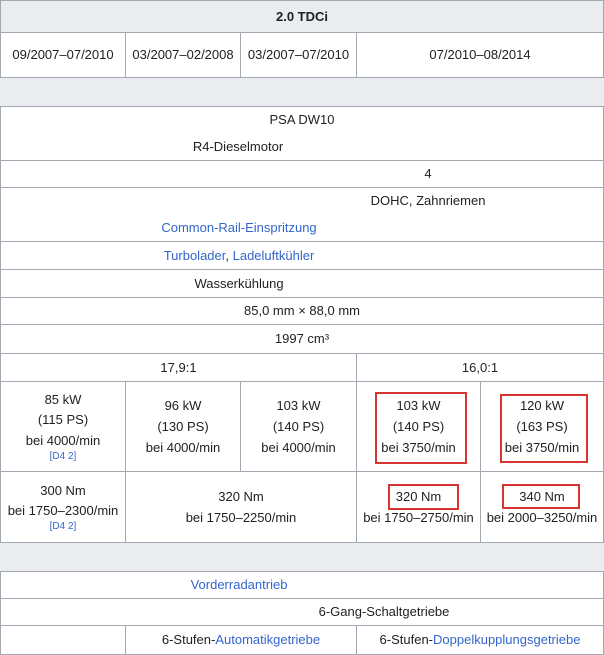  Describe the element at coordinates (267, 639) in the screenshot. I see `automatic-link: Automatikgetriebe` at that location.